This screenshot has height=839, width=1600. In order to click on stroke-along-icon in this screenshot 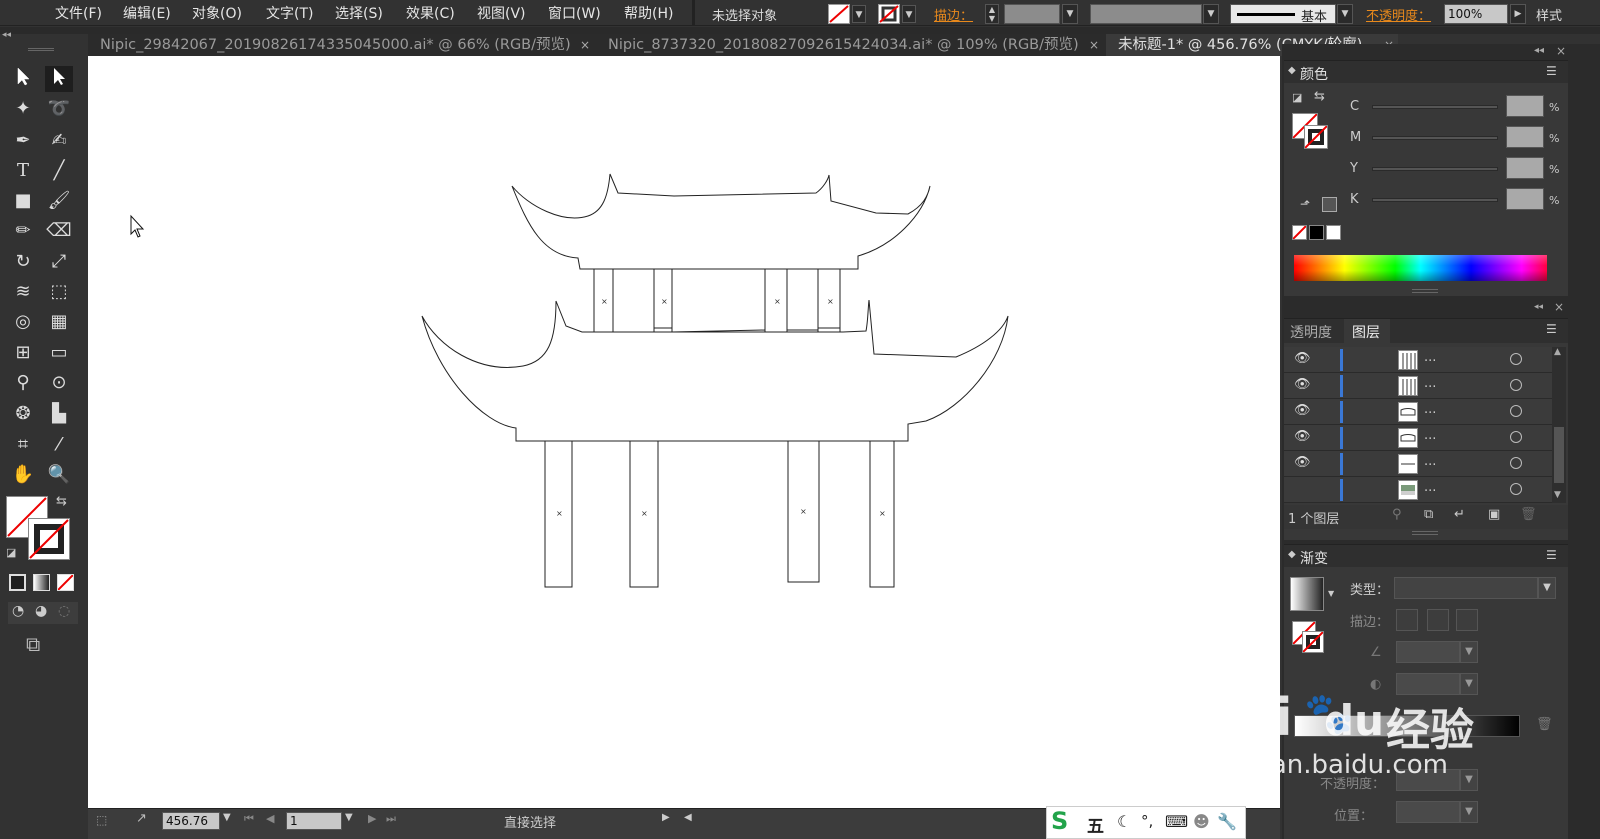, I will do `click(1438, 620)`.